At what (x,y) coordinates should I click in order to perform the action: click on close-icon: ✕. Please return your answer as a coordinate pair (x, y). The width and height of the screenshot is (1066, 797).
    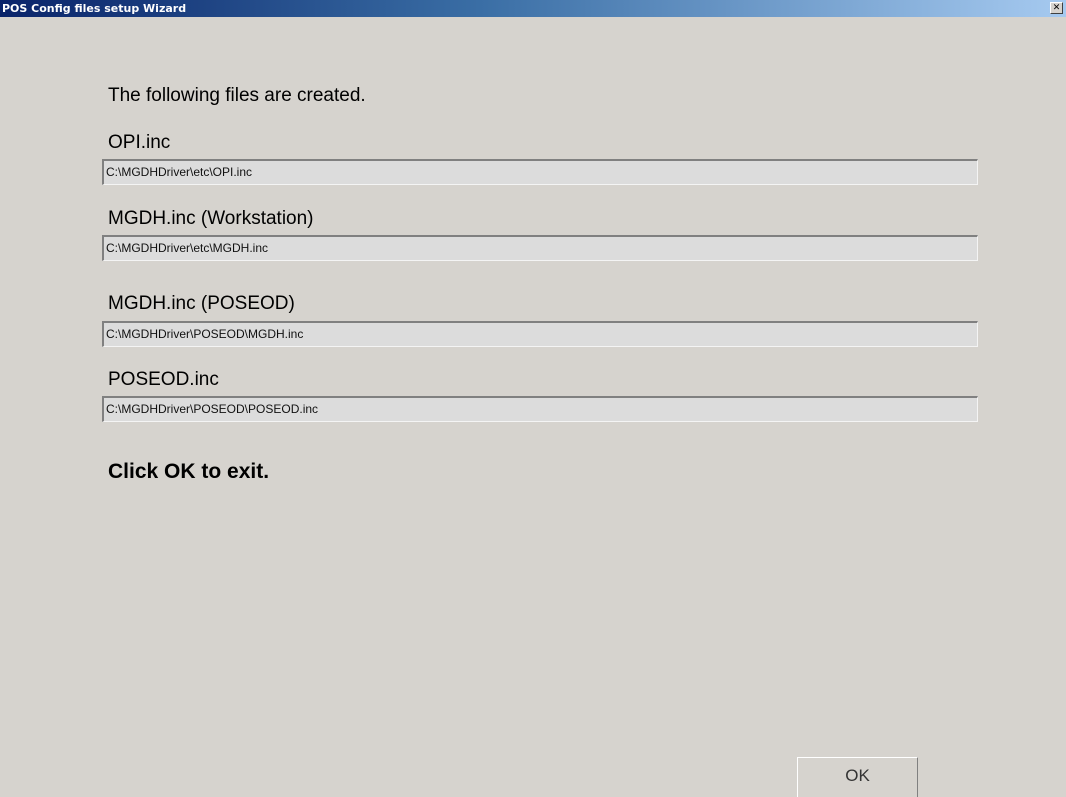
    Looking at the image, I should click on (1056, 8).